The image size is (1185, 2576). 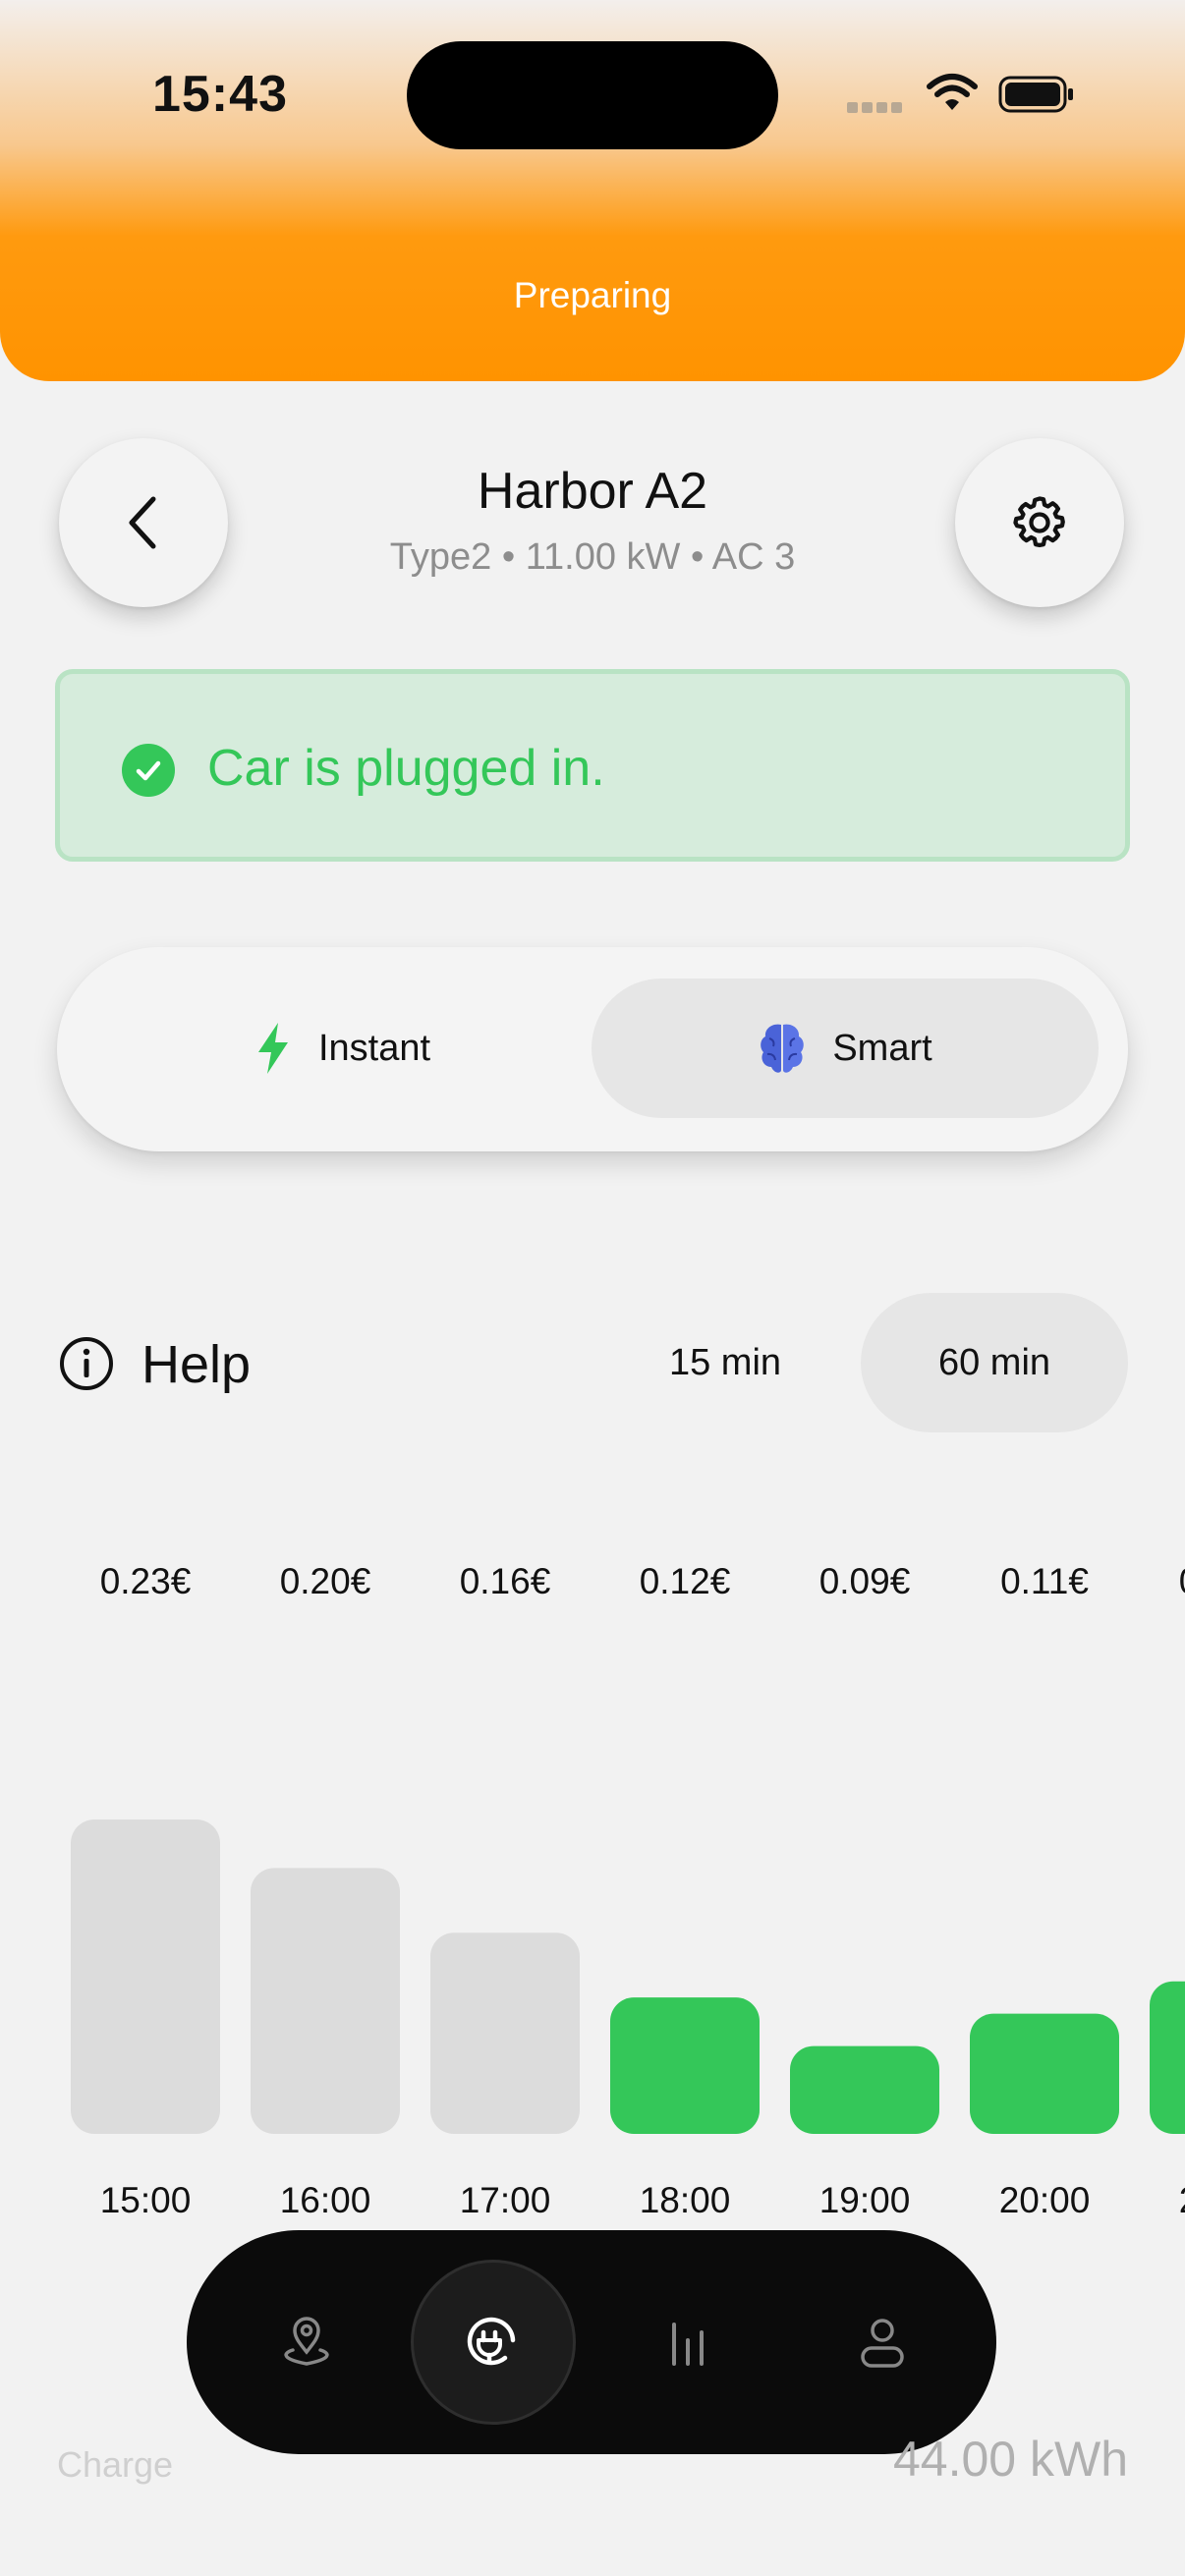 I want to click on time-label: 16:00, so click(x=325, y=2200).